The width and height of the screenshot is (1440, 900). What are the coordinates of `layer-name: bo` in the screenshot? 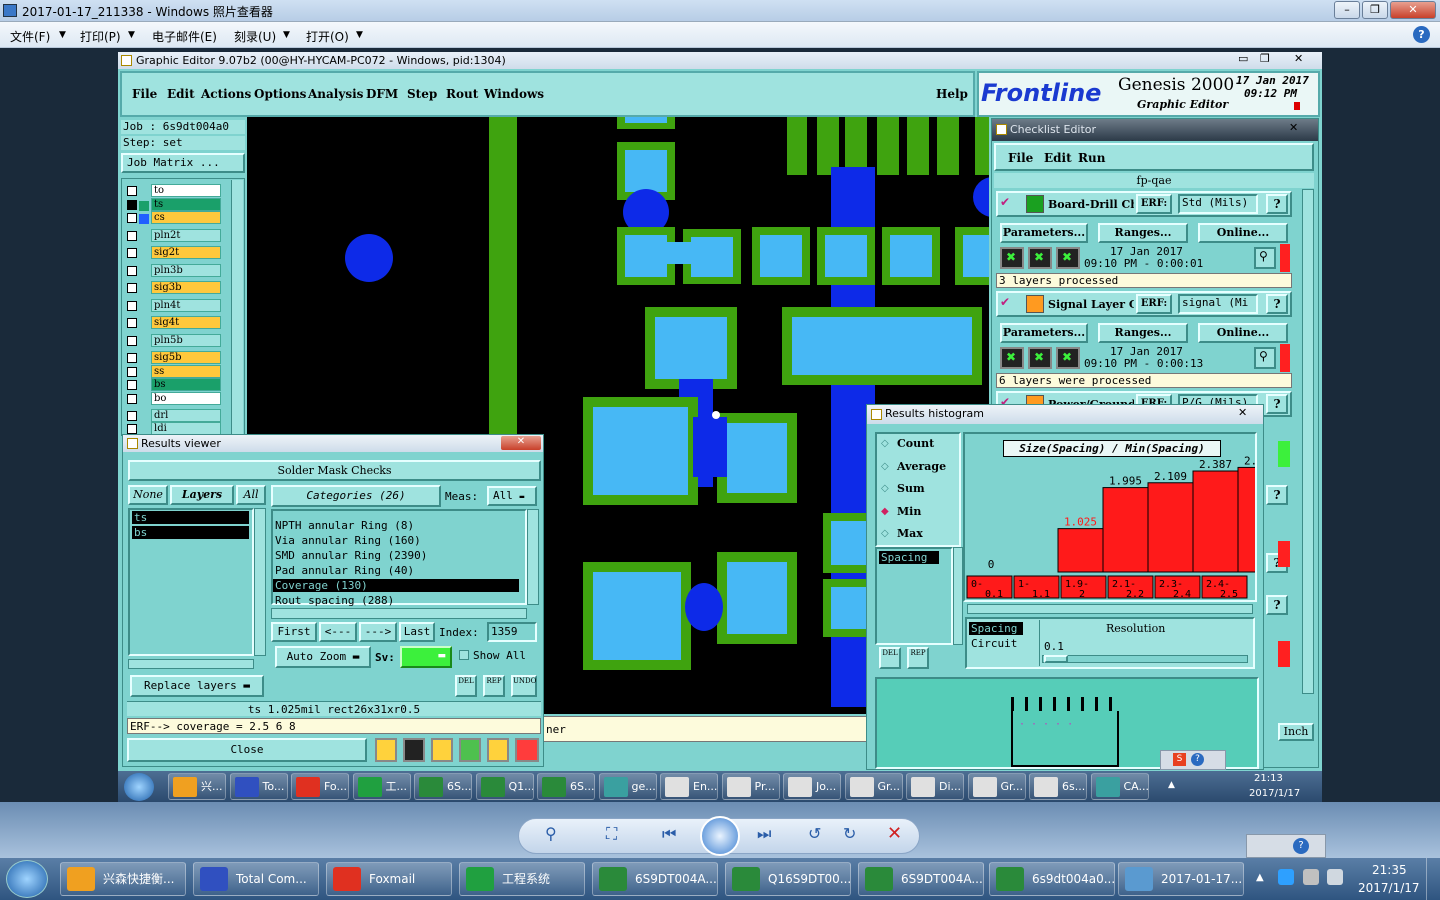 It's located at (186, 398).